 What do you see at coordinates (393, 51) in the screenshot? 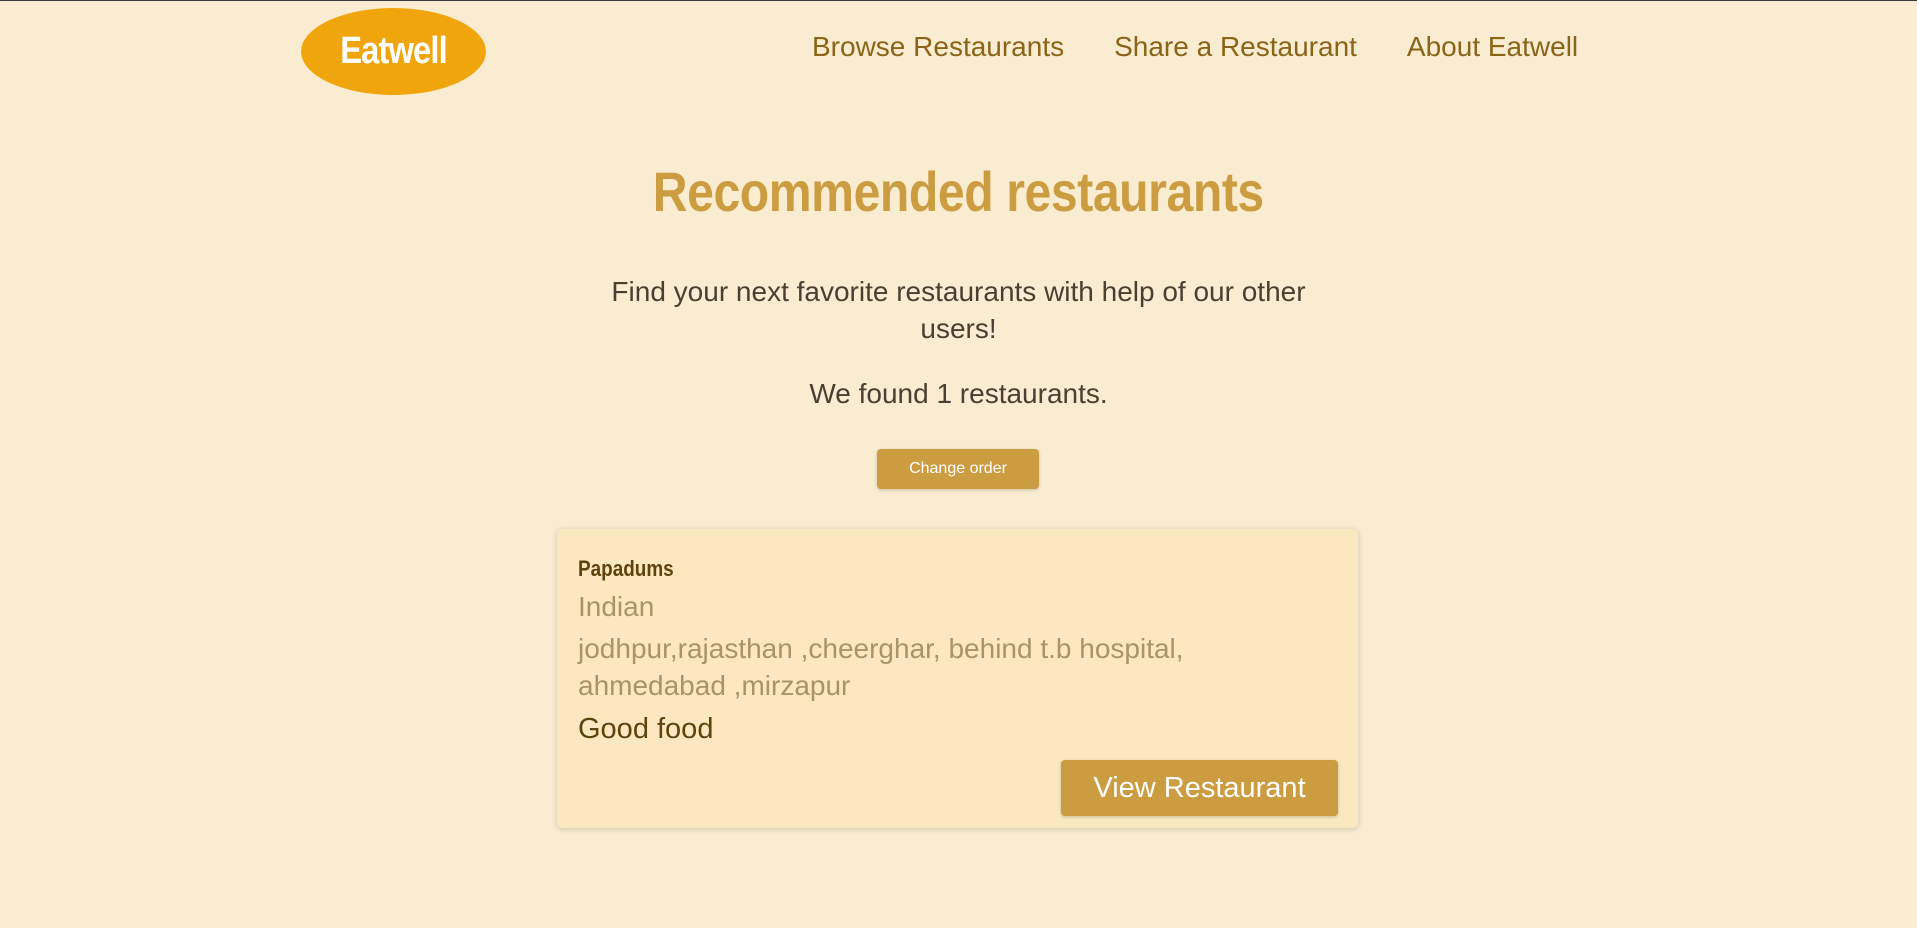
I see `eatwell-logo: Eatwell` at bounding box center [393, 51].